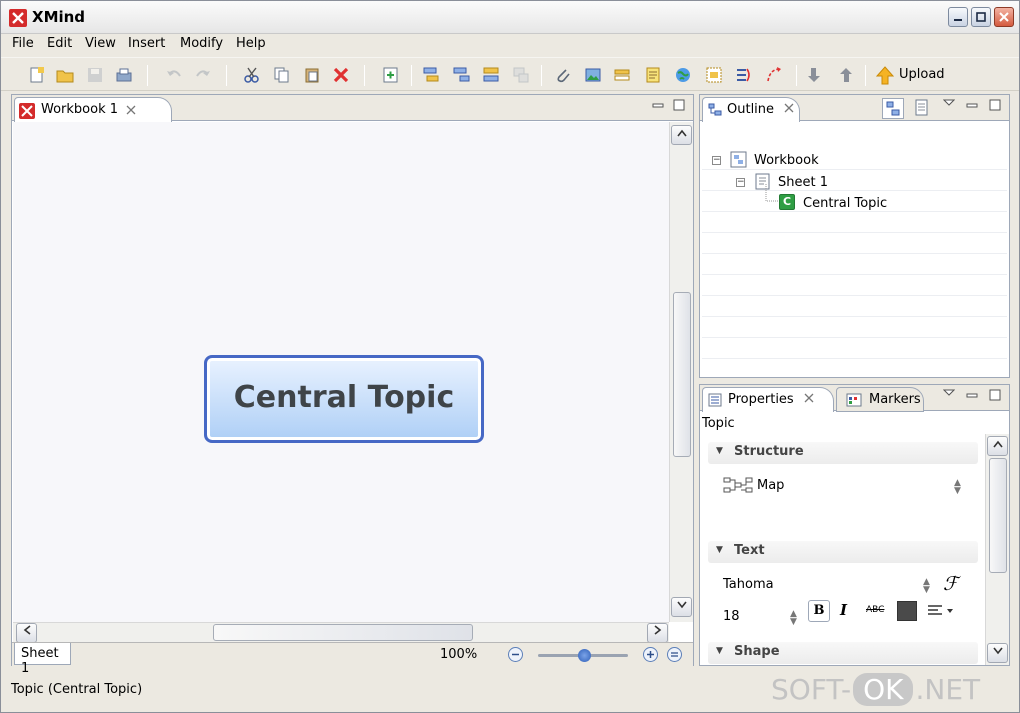  Describe the element at coordinates (923, 108) in the screenshot. I see `outline-sheet-mode-button` at that location.